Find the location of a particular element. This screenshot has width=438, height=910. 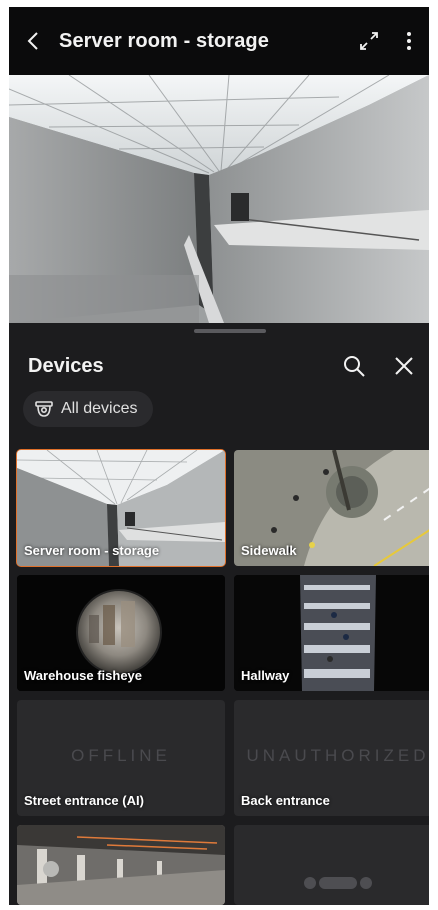

more-vert-icon is located at coordinates (409, 41).